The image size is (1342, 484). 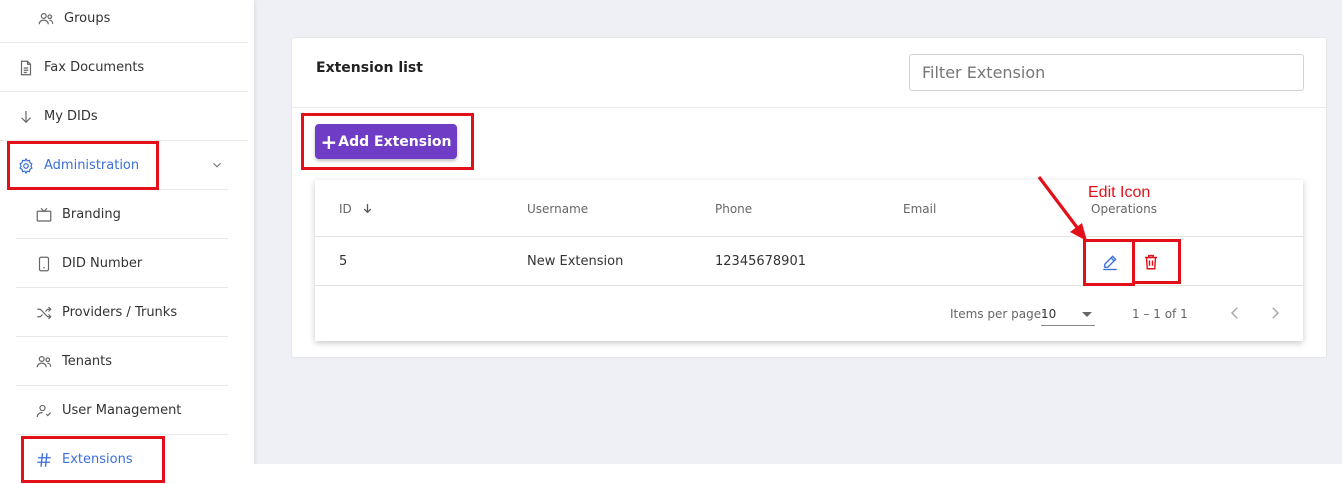 What do you see at coordinates (91, 214) in the screenshot?
I see `sidebar-item-label: Branding` at bounding box center [91, 214].